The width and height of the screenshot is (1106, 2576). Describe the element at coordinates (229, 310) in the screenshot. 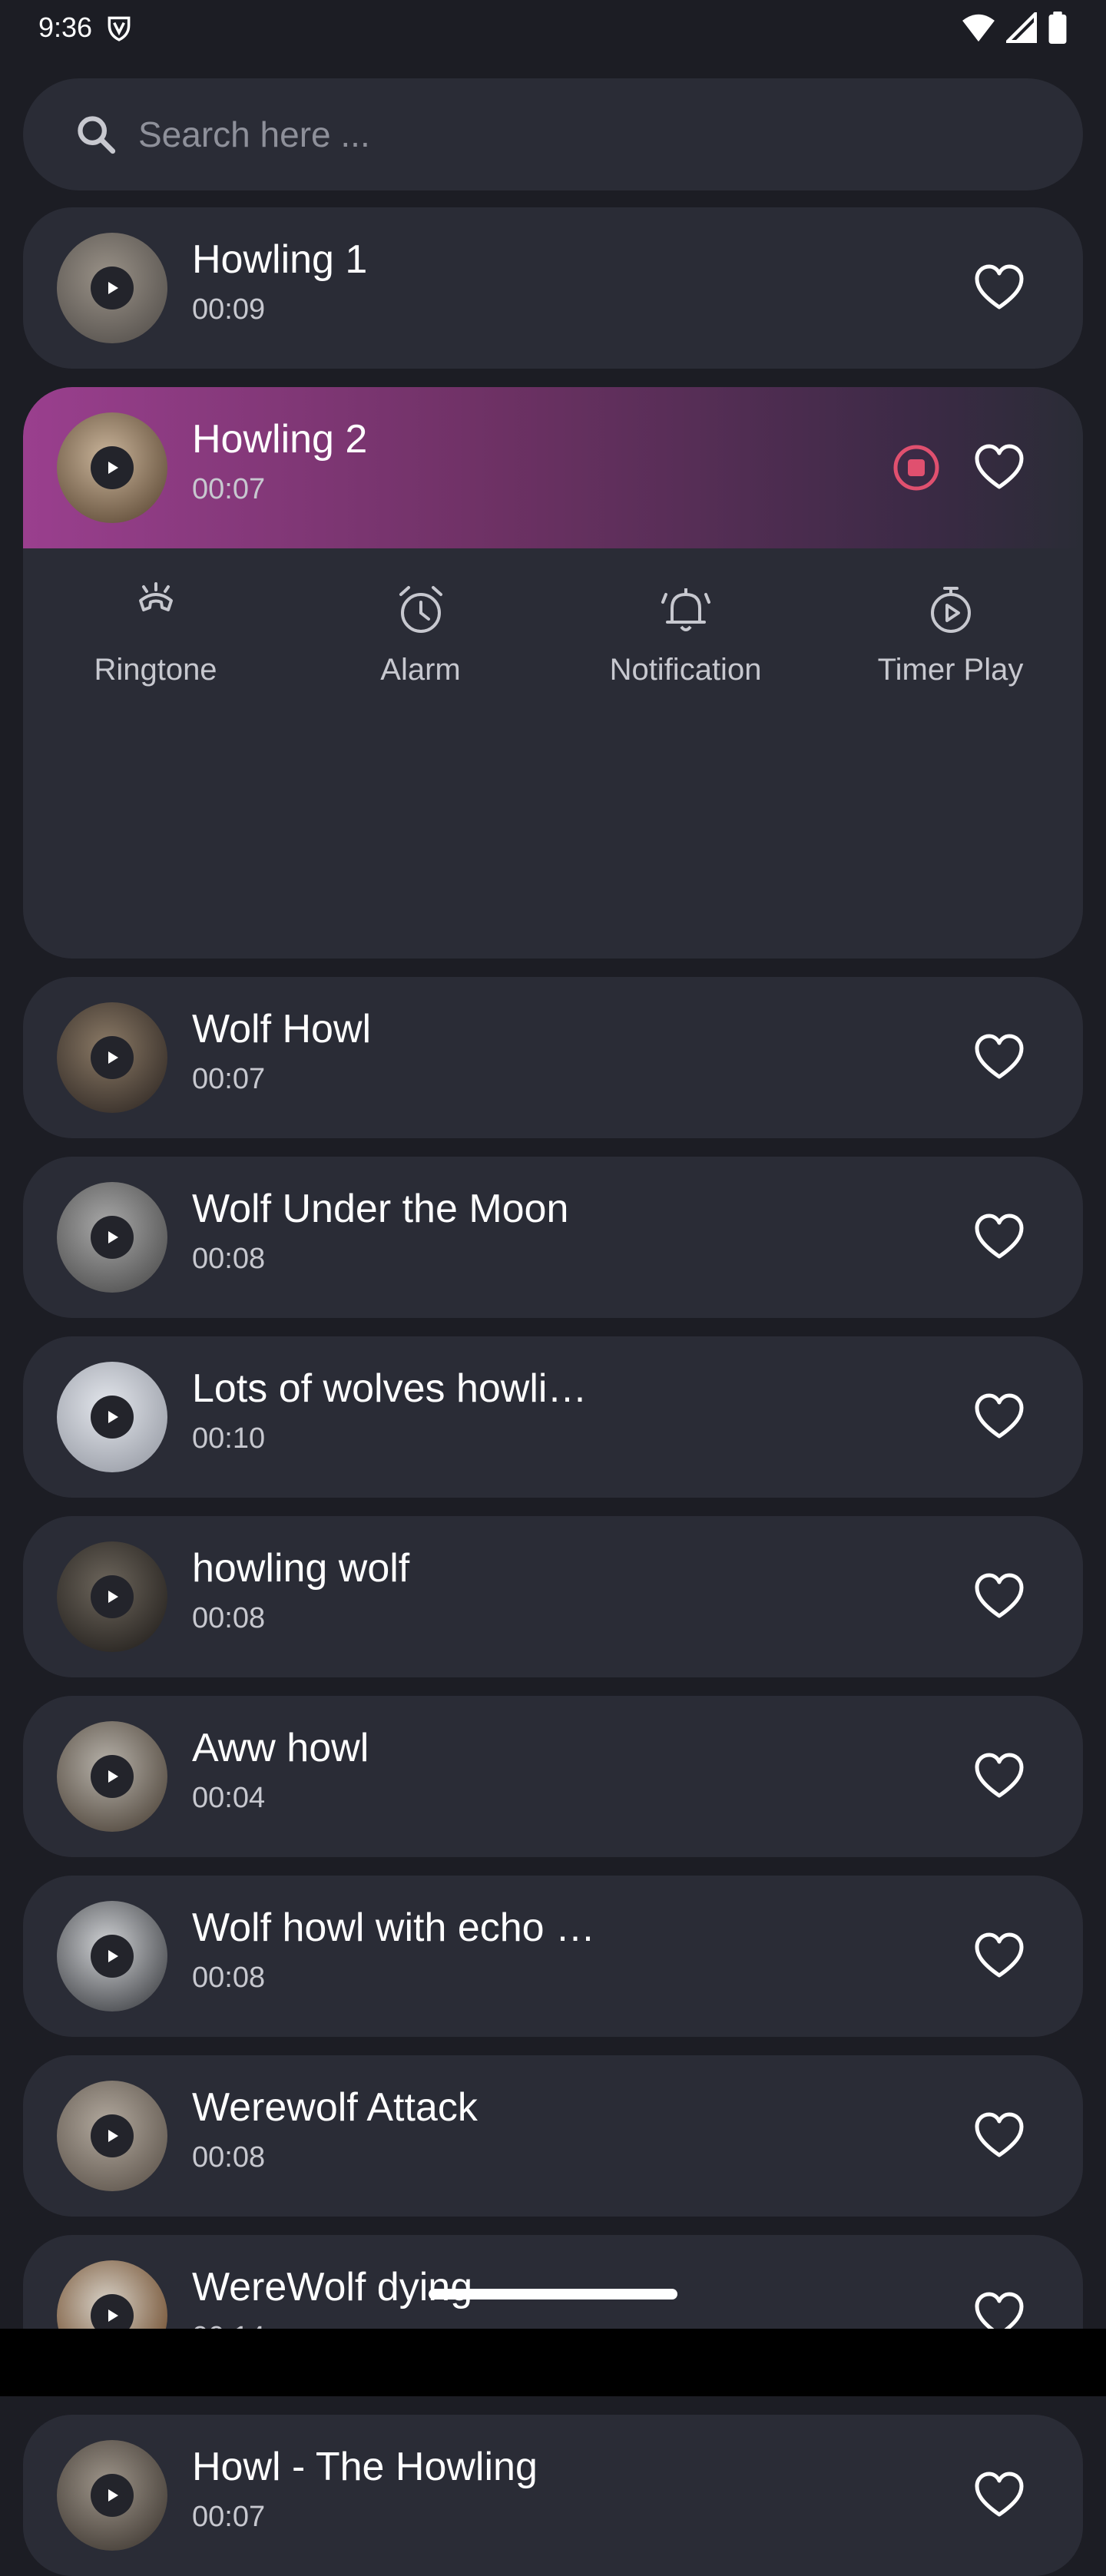

I see `sound-duration: 00:09` at that location.